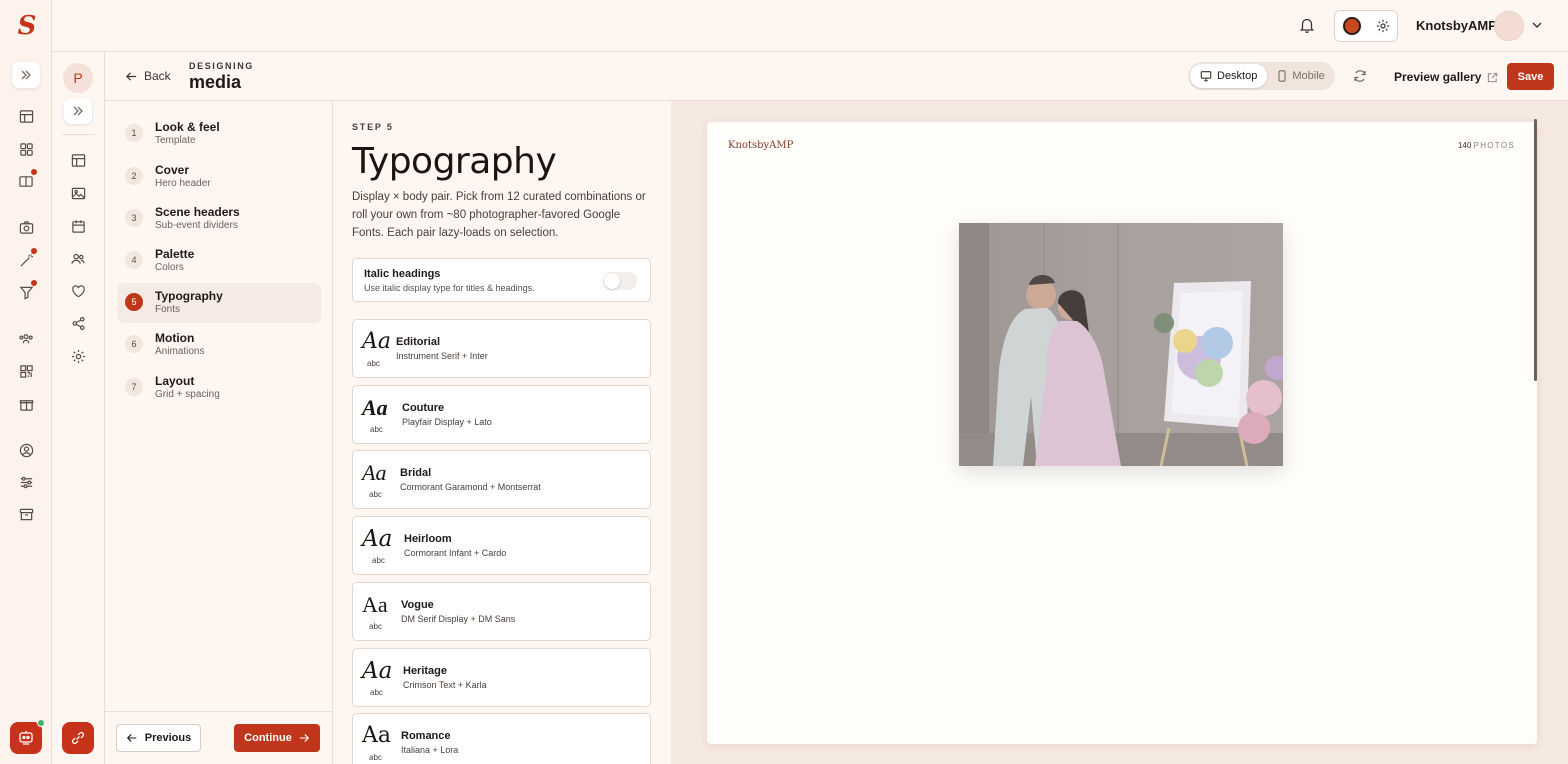 The height and width of the screenshot is (764, 1568). What do you see at coordinates (1530, 76) in the screenshot?
I see `save-button: Save` at bounding box center [1530, 76].